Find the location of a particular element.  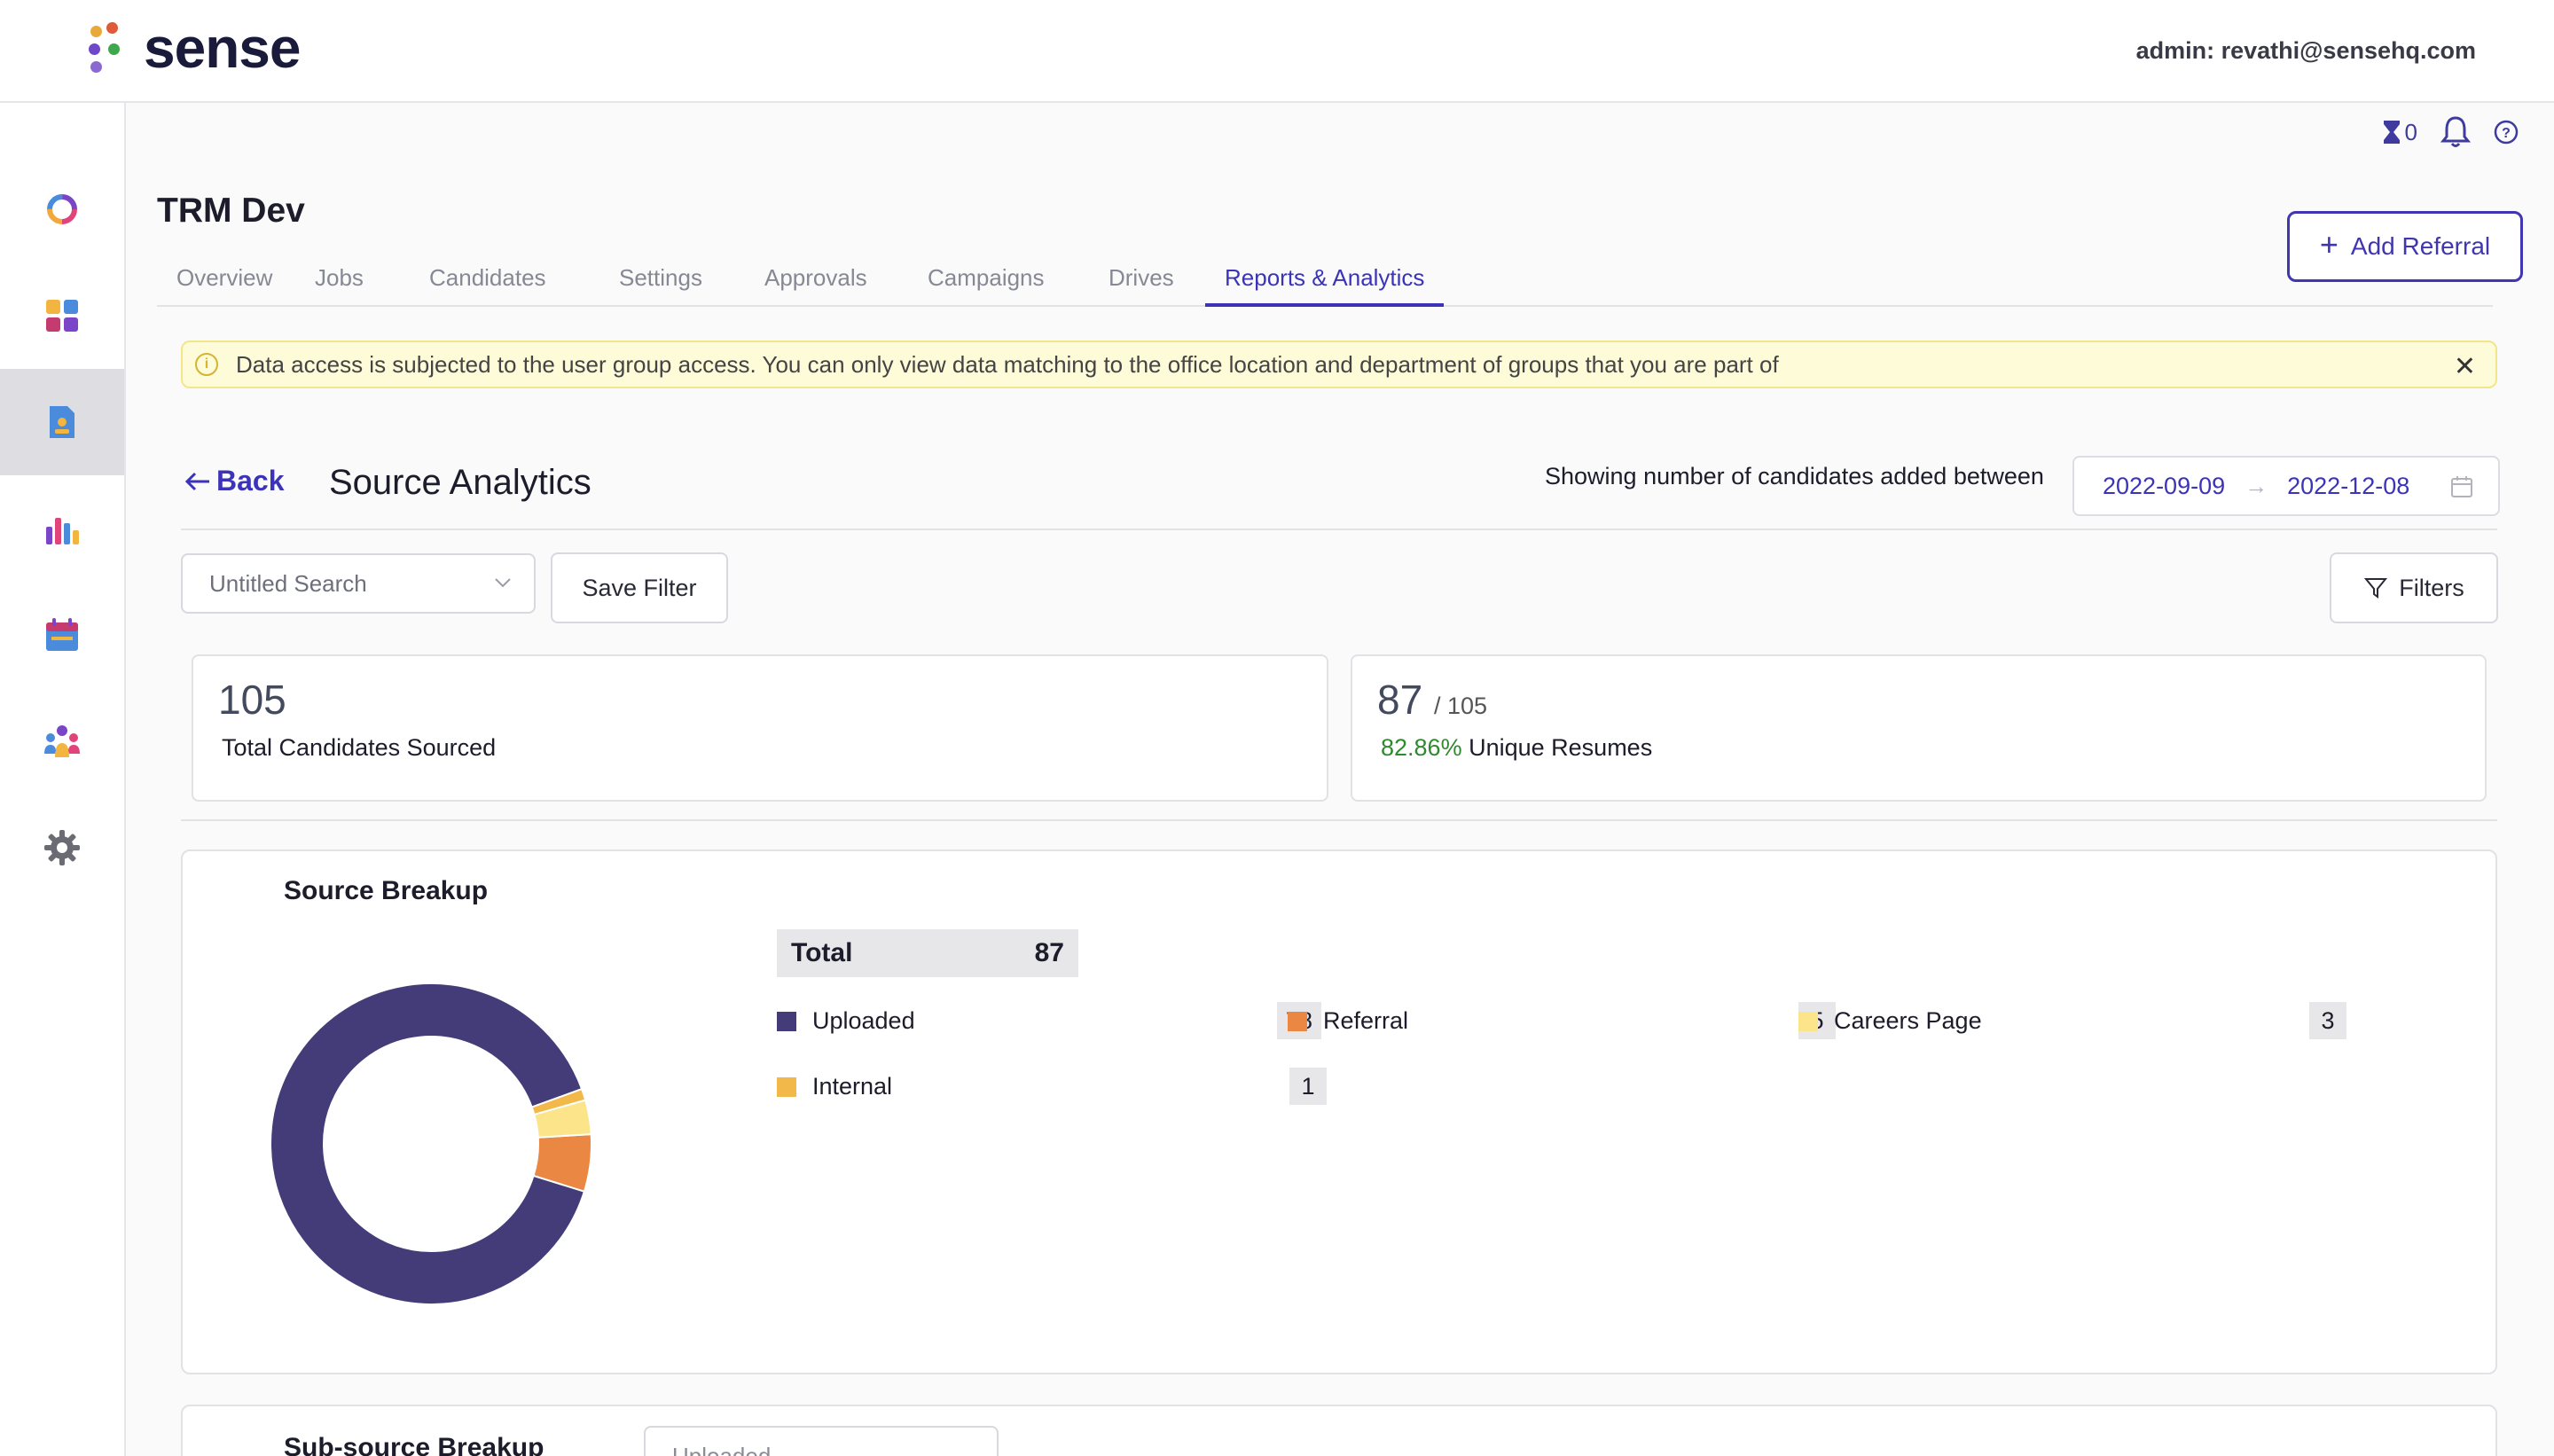

help-icon: ? is located at coordinates (2506, 132).